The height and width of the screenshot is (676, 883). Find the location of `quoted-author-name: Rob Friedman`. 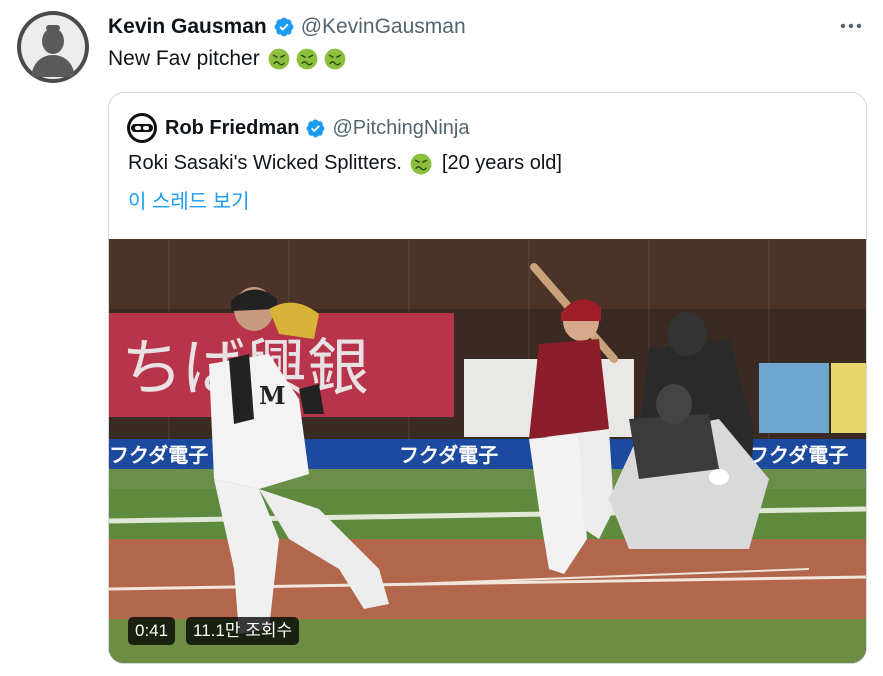

quoted-author-name: Rob Friedman is located at coordinates (232, 128).